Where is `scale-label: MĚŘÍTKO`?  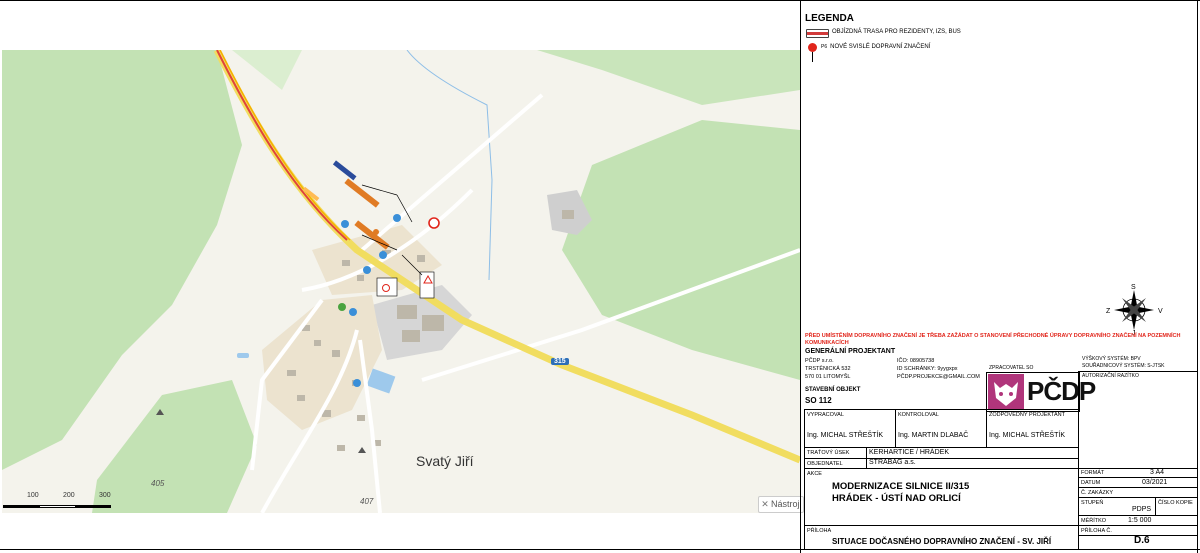 scale-label: MĚŘÍTKO is located at coordinates (1094, 521).